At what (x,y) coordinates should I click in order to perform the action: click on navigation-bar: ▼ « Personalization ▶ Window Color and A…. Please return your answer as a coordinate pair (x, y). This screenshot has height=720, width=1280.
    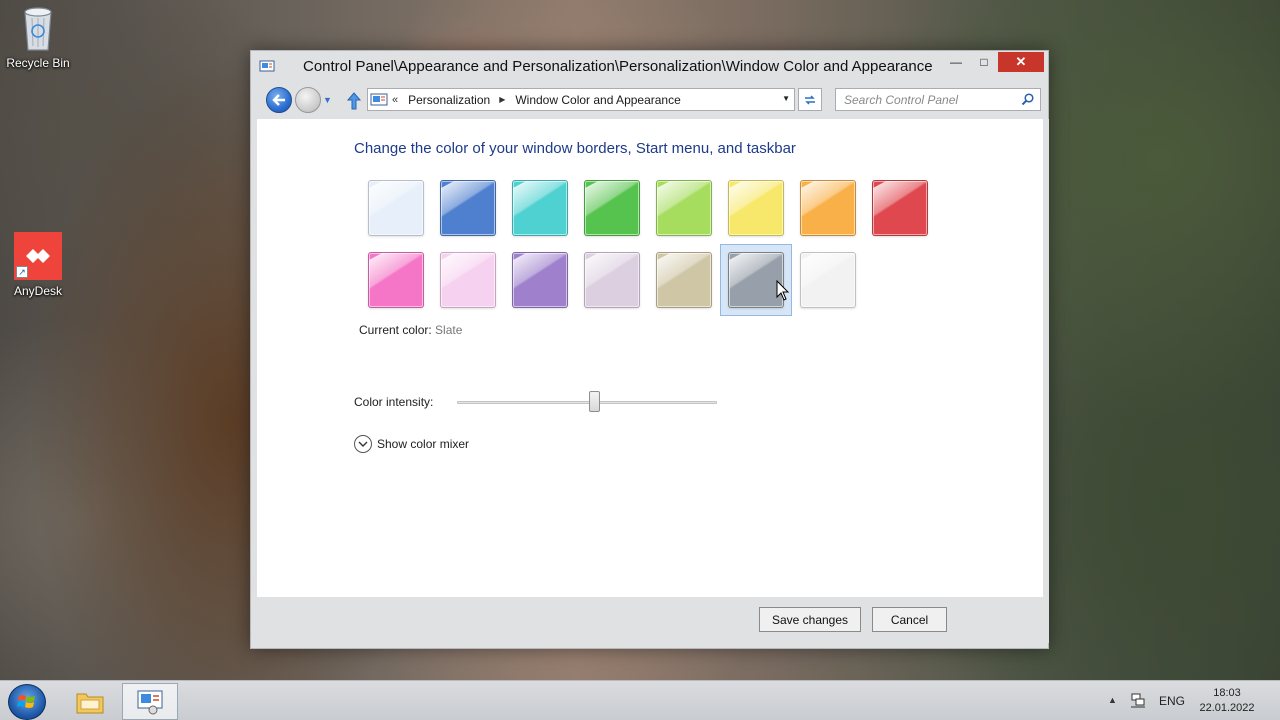
    Looking at the image, I should click on (649, 101).